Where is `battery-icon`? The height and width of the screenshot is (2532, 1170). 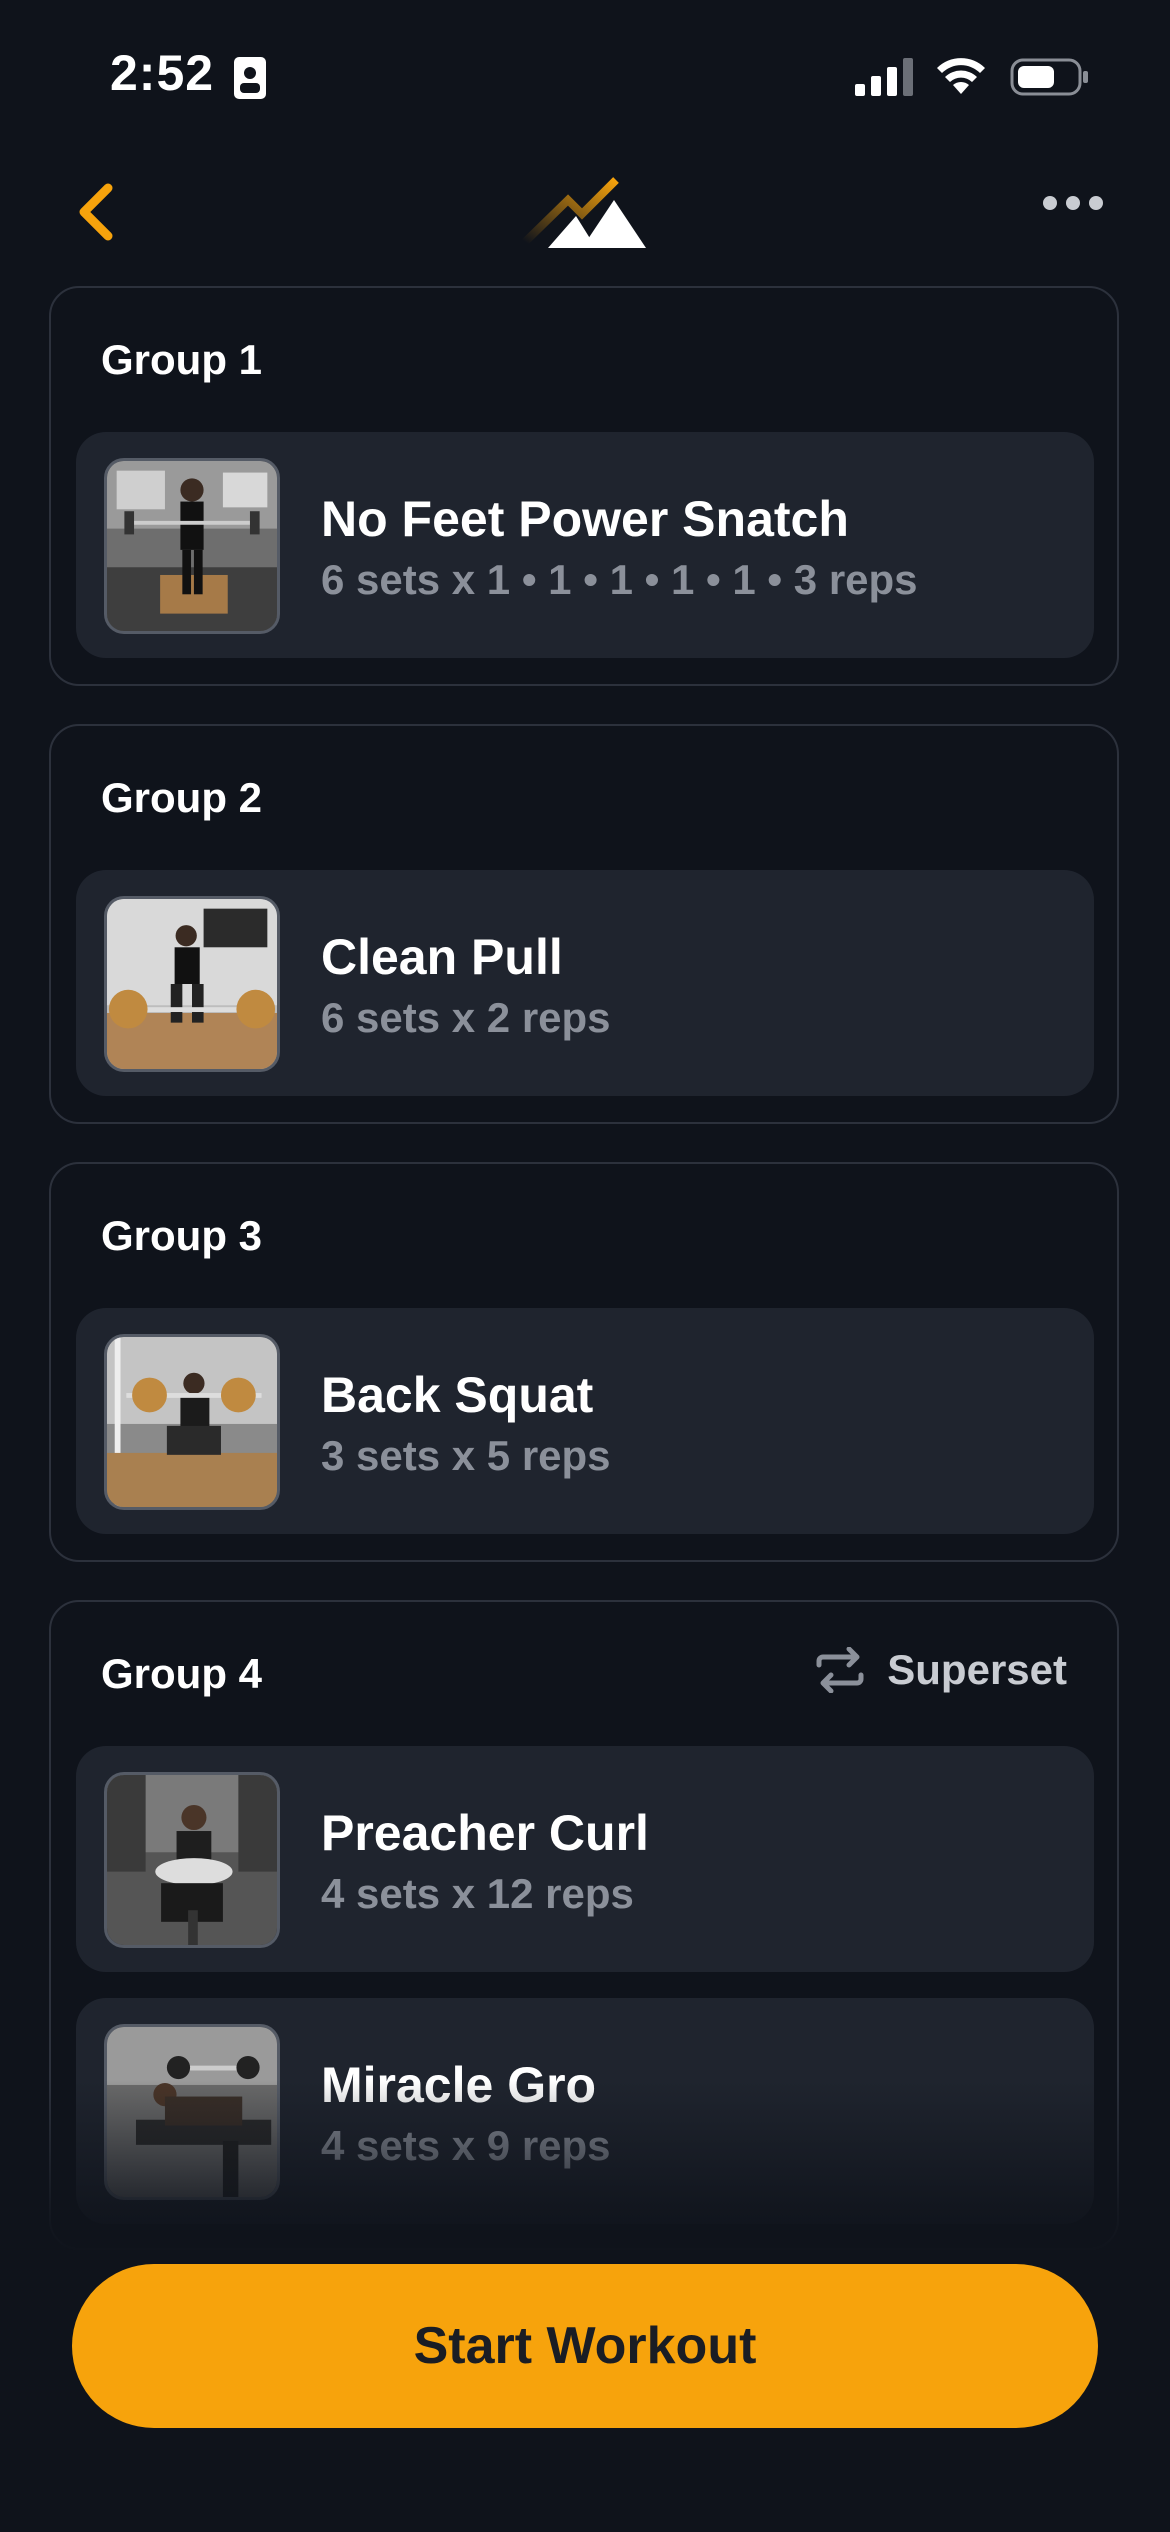 battery-icon is located at coordinates (1049, 77).